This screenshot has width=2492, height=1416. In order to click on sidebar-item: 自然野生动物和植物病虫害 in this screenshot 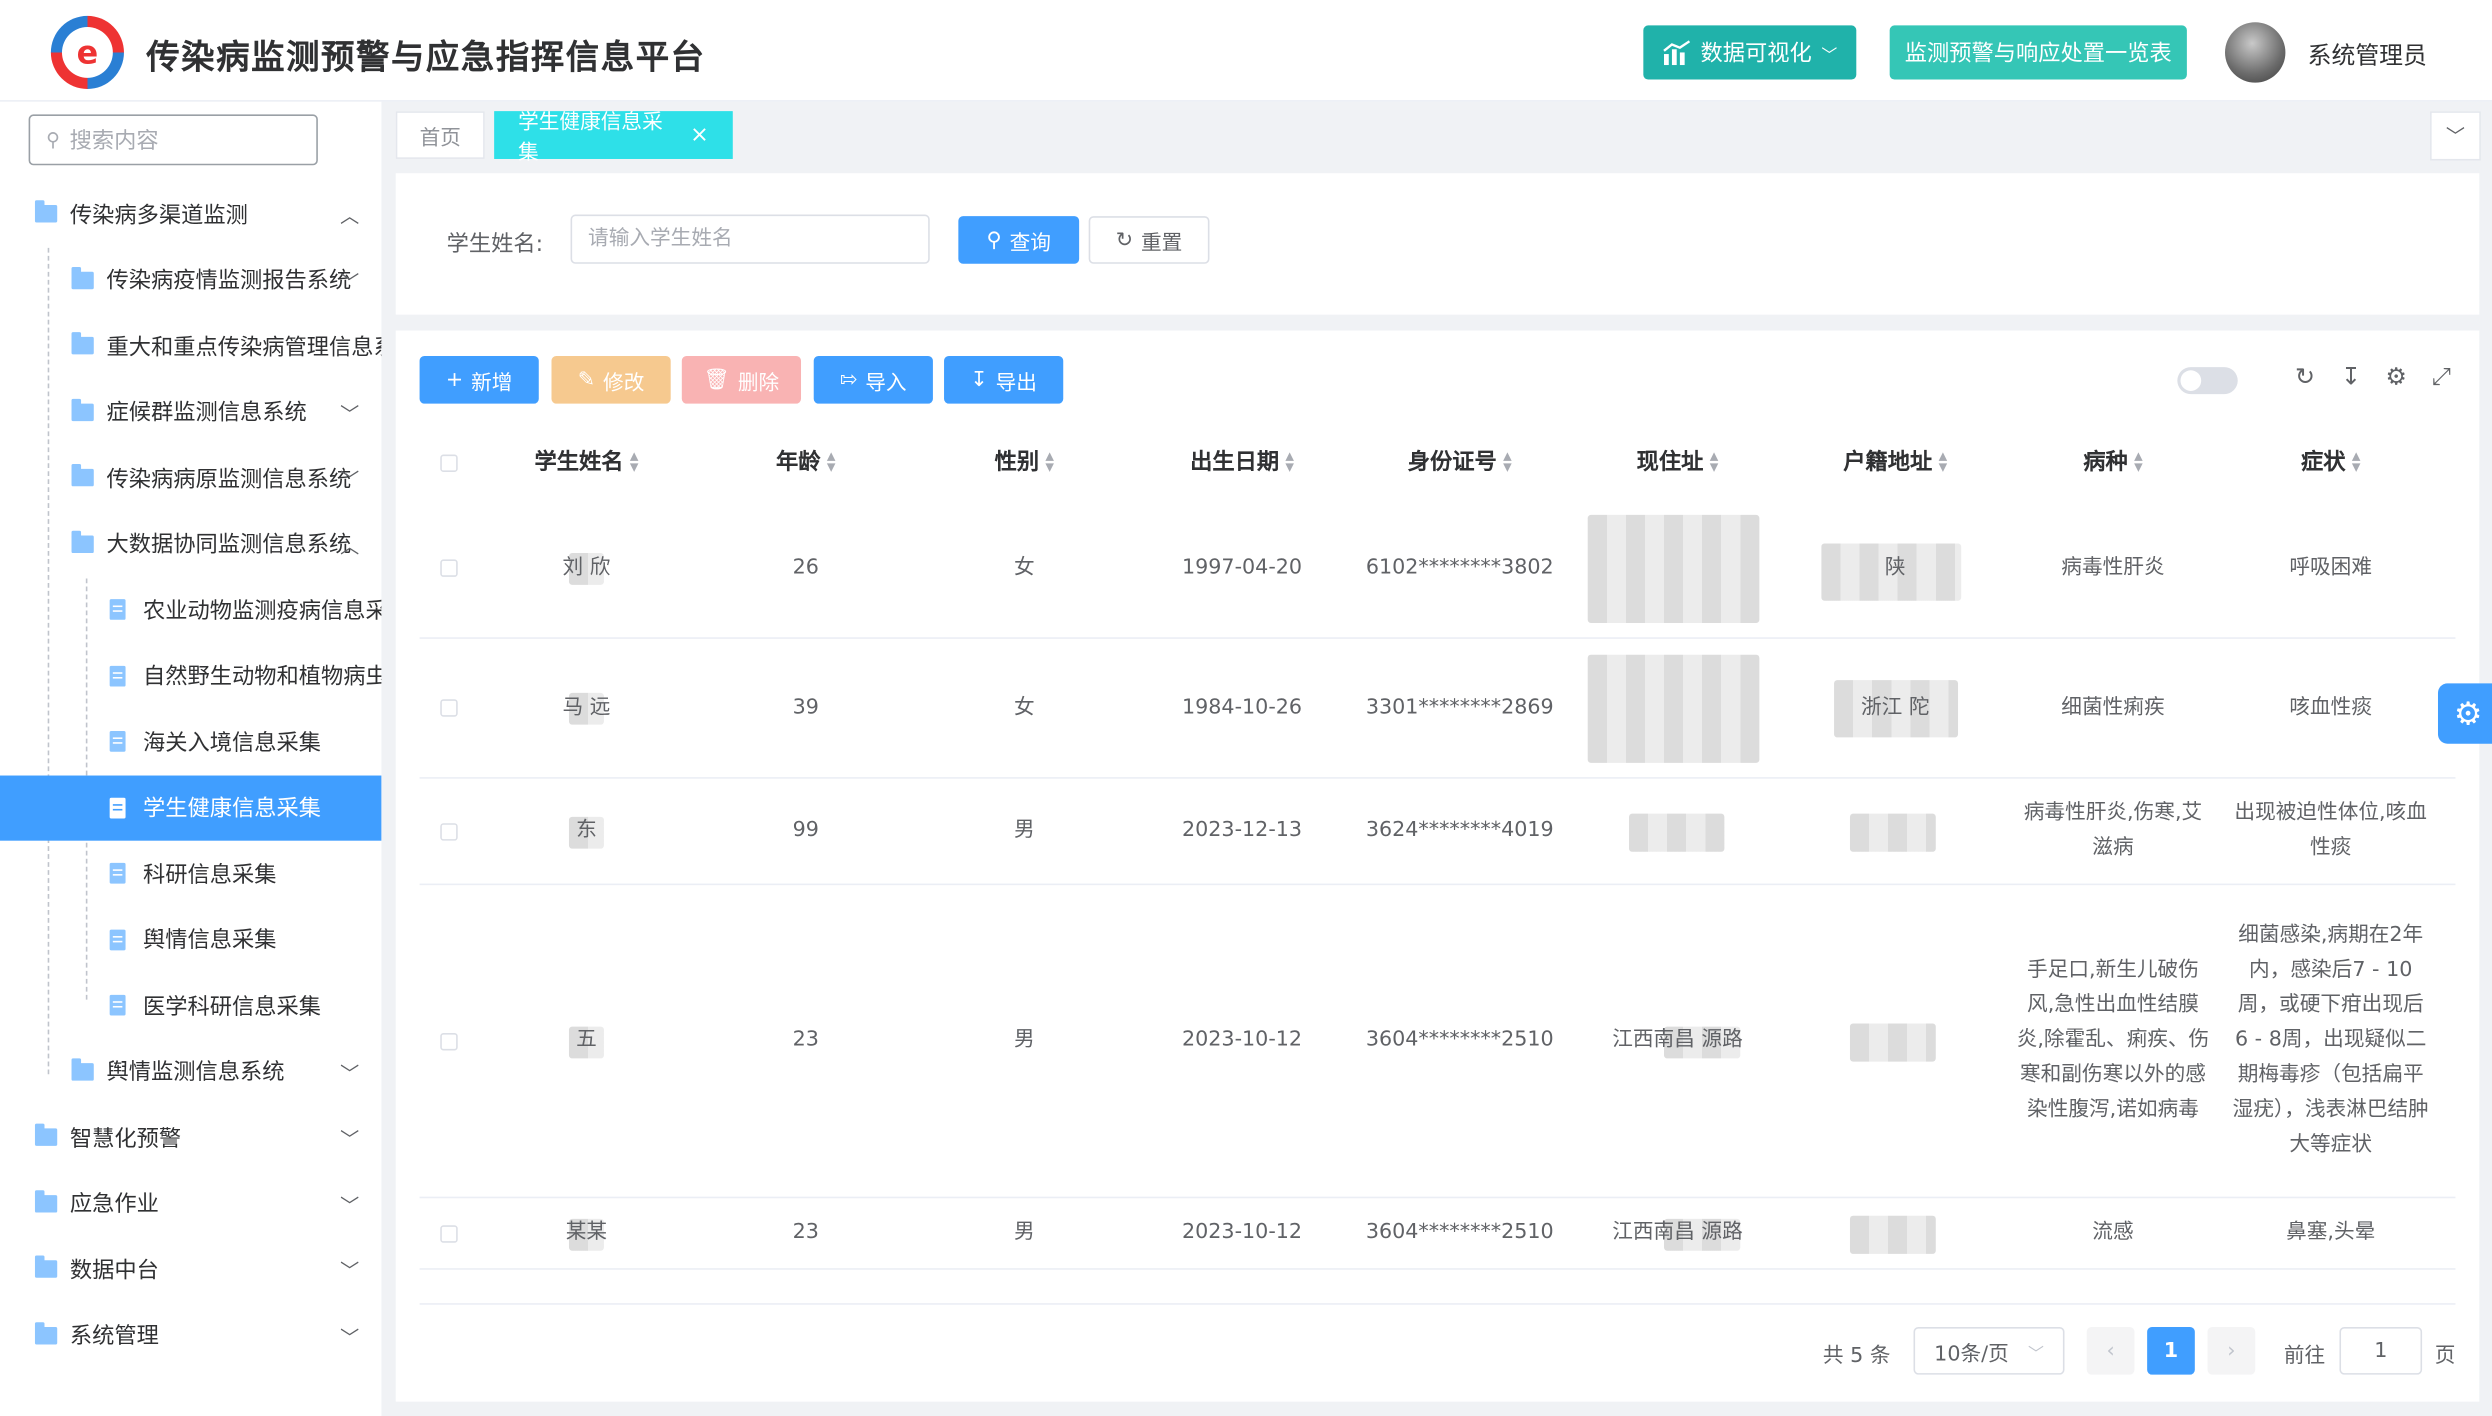, I will do `click(190, 676)`.